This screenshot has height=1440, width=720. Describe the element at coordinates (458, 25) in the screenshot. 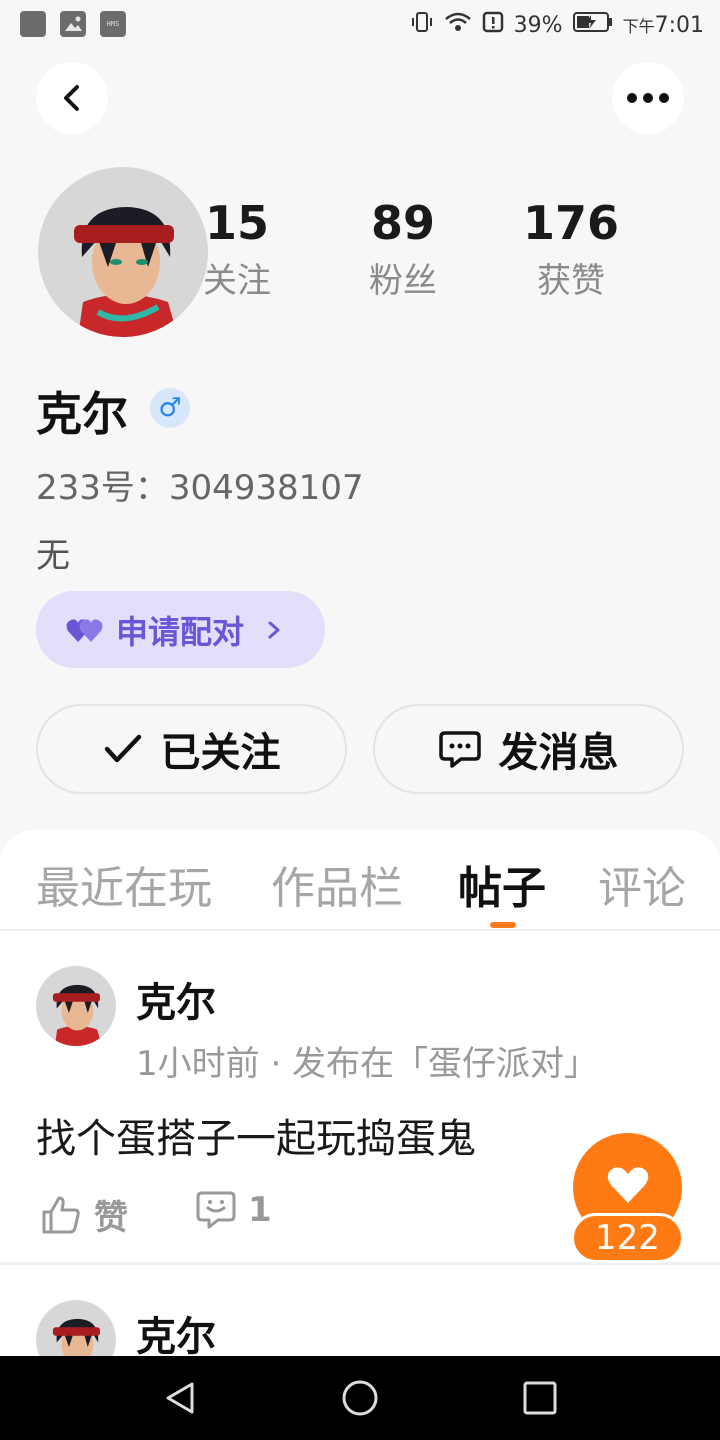

I see `wifi-icon` at that location.